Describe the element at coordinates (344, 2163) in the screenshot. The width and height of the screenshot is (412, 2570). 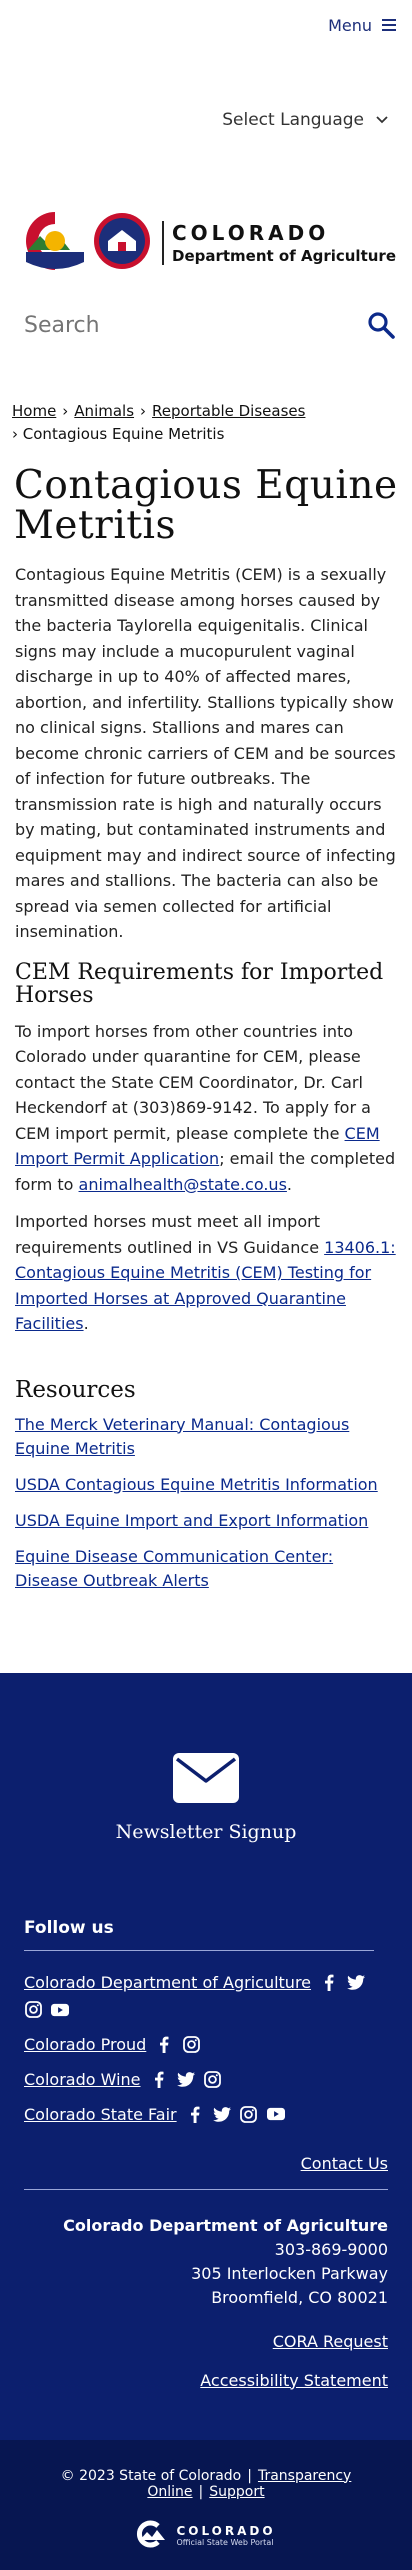
I see `contact-us-link: Contact Us` at that location.